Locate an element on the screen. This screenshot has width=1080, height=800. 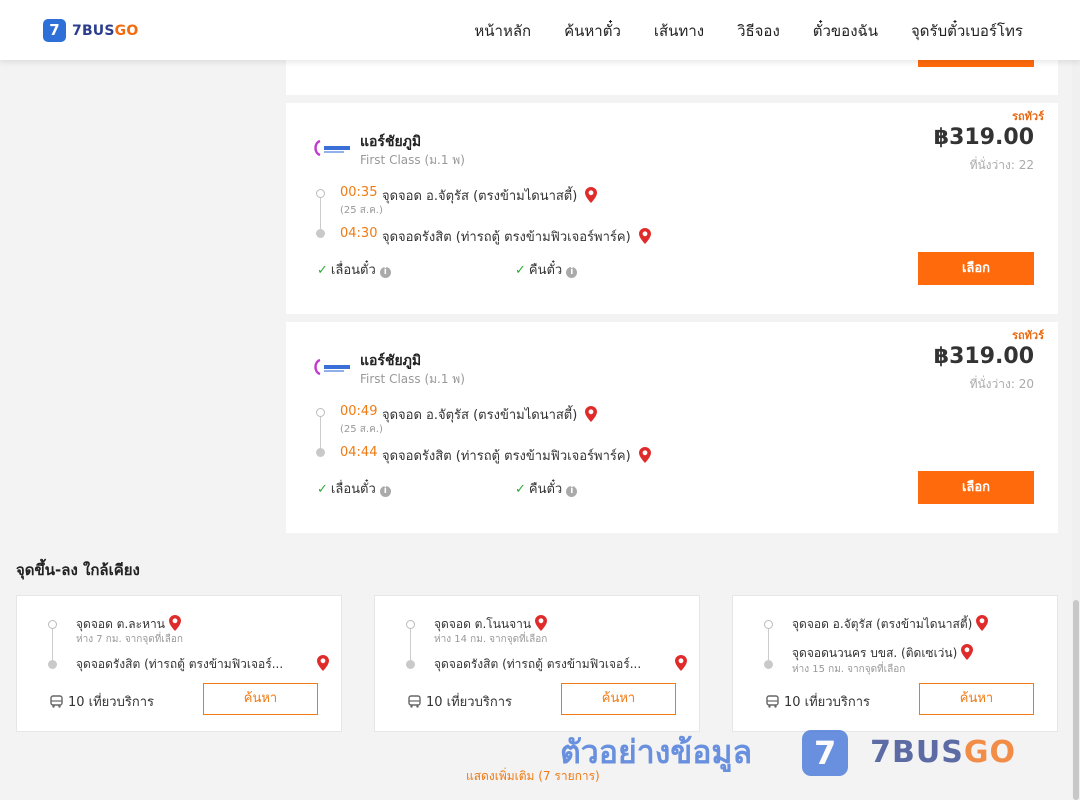
site-logo: 7 7BUSGO is located at coordinates (90, 30).